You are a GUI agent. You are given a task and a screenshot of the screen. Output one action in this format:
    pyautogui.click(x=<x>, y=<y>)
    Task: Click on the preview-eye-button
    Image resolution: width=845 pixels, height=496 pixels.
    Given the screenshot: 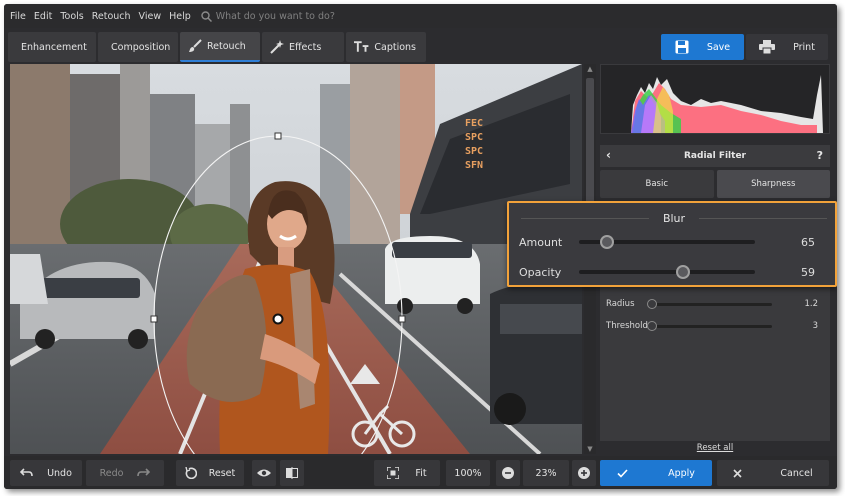 What is the action you would take?
    pyautogui.click(x=264, y=473)
    